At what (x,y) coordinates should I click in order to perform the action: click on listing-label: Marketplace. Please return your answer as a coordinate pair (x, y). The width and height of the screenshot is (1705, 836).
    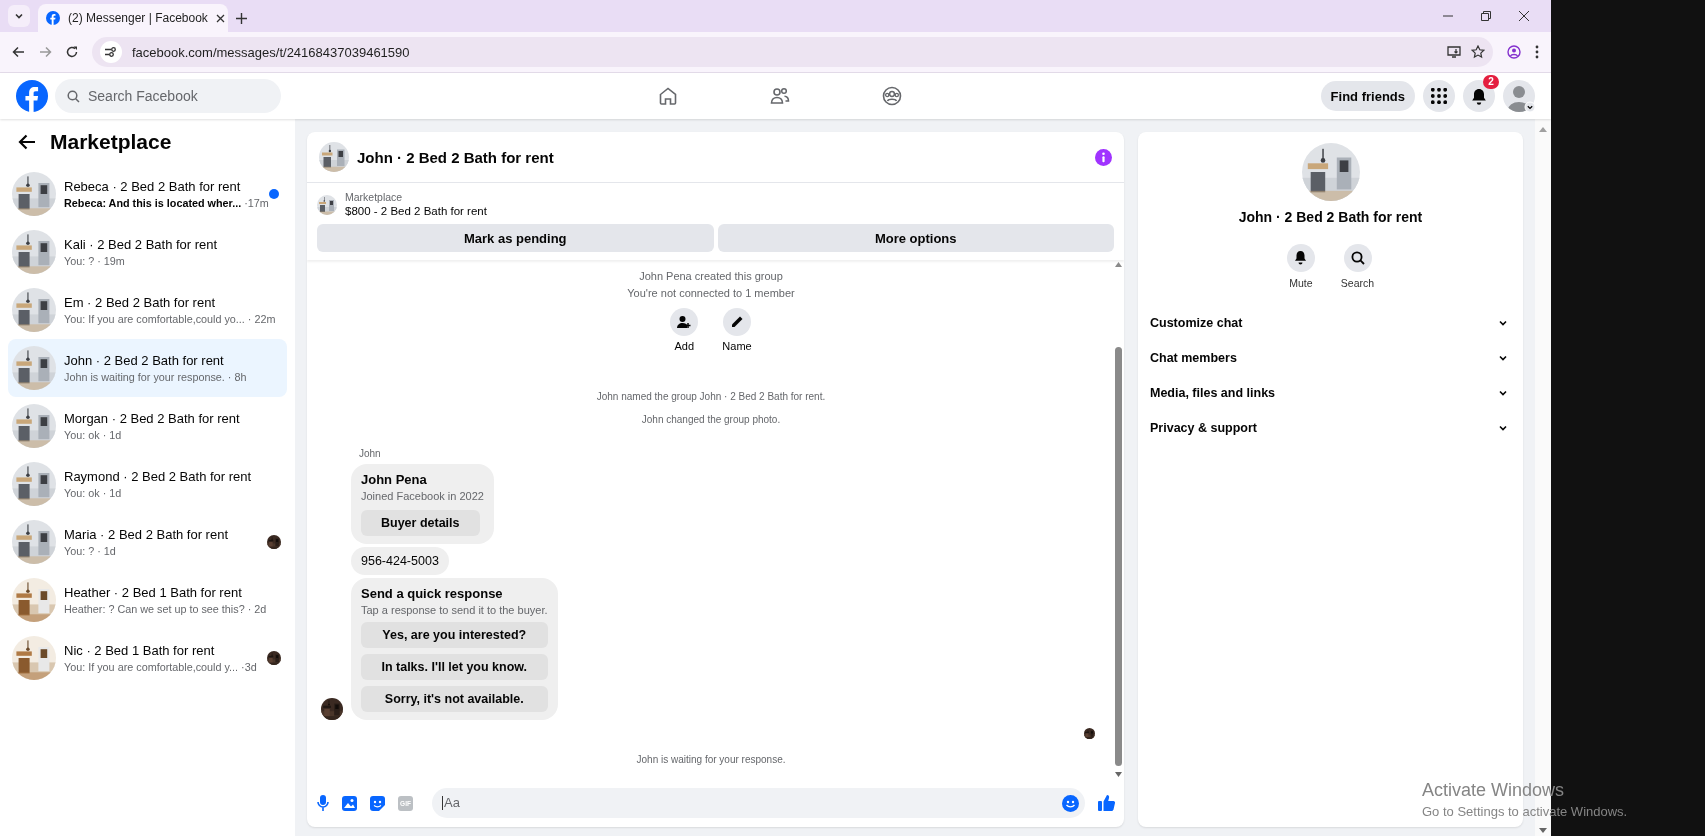
    Looking at the image, I should click on (374, 197).